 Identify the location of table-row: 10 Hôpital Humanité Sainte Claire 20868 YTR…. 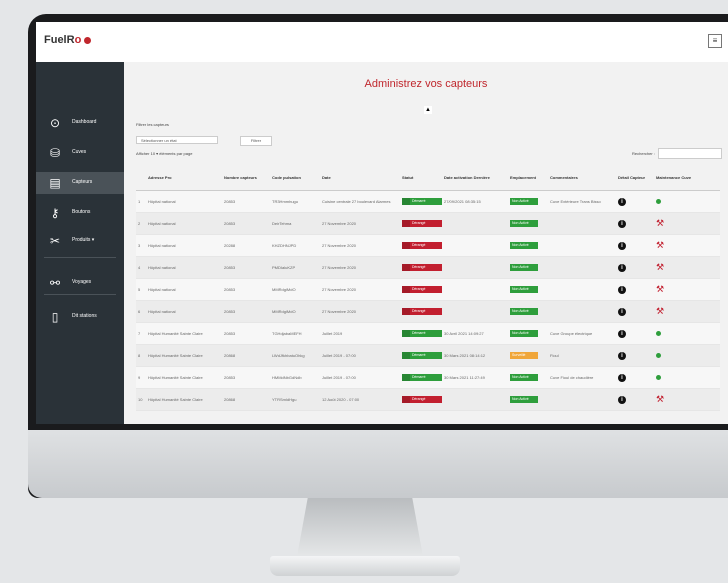
(428, 399).